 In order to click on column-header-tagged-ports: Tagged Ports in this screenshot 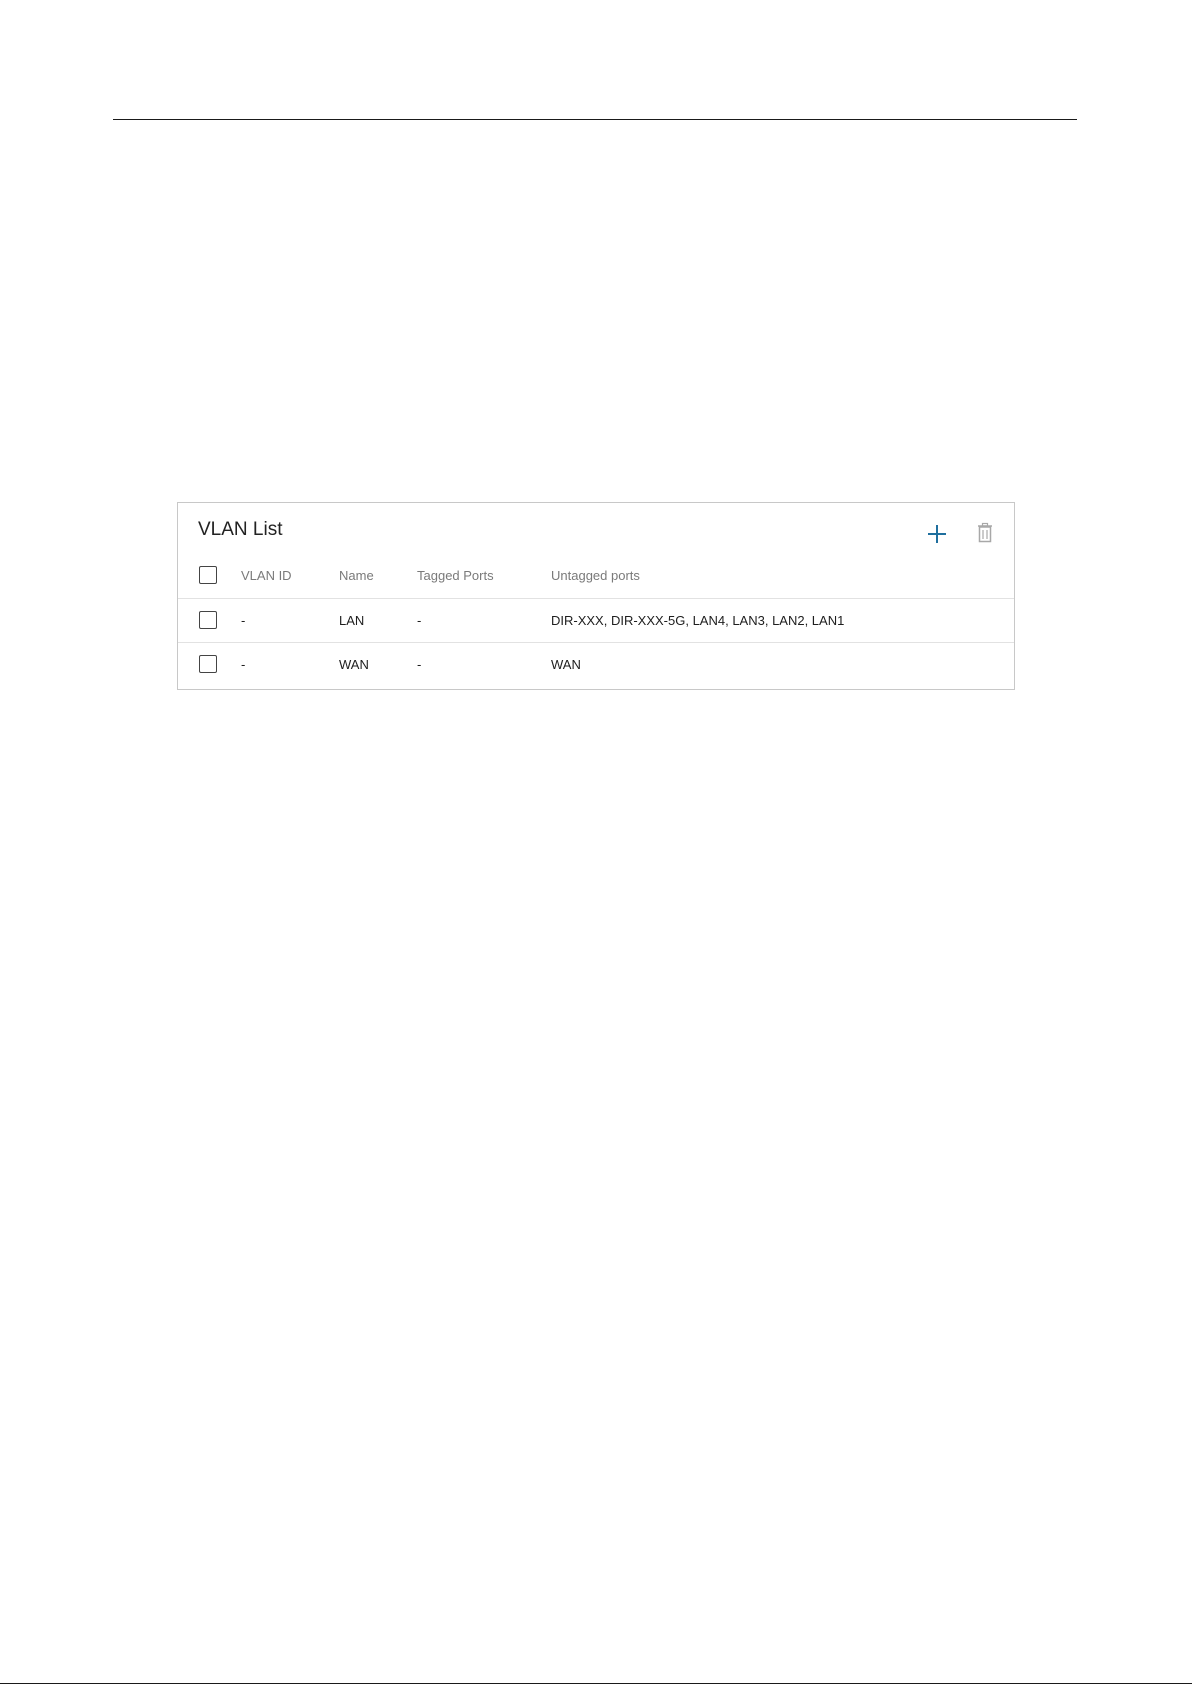, I will do `click(455, 575)`.